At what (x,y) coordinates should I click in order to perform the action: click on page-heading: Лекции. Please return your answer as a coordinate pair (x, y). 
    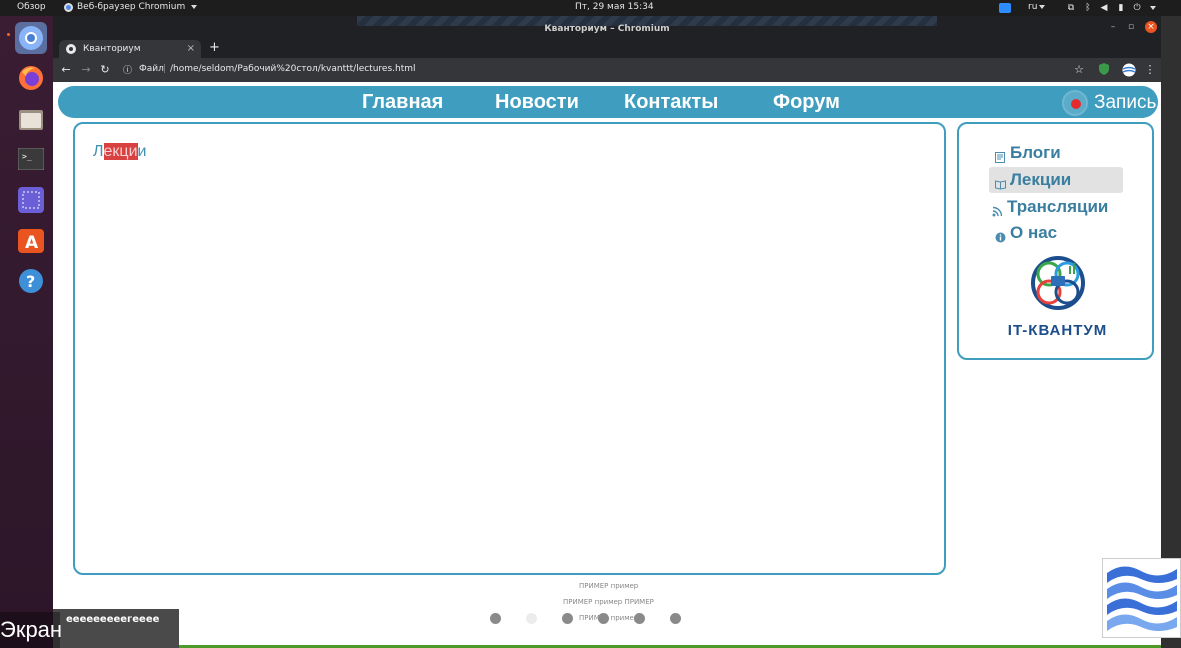
    Looking at the image, I should click on (119, 152).